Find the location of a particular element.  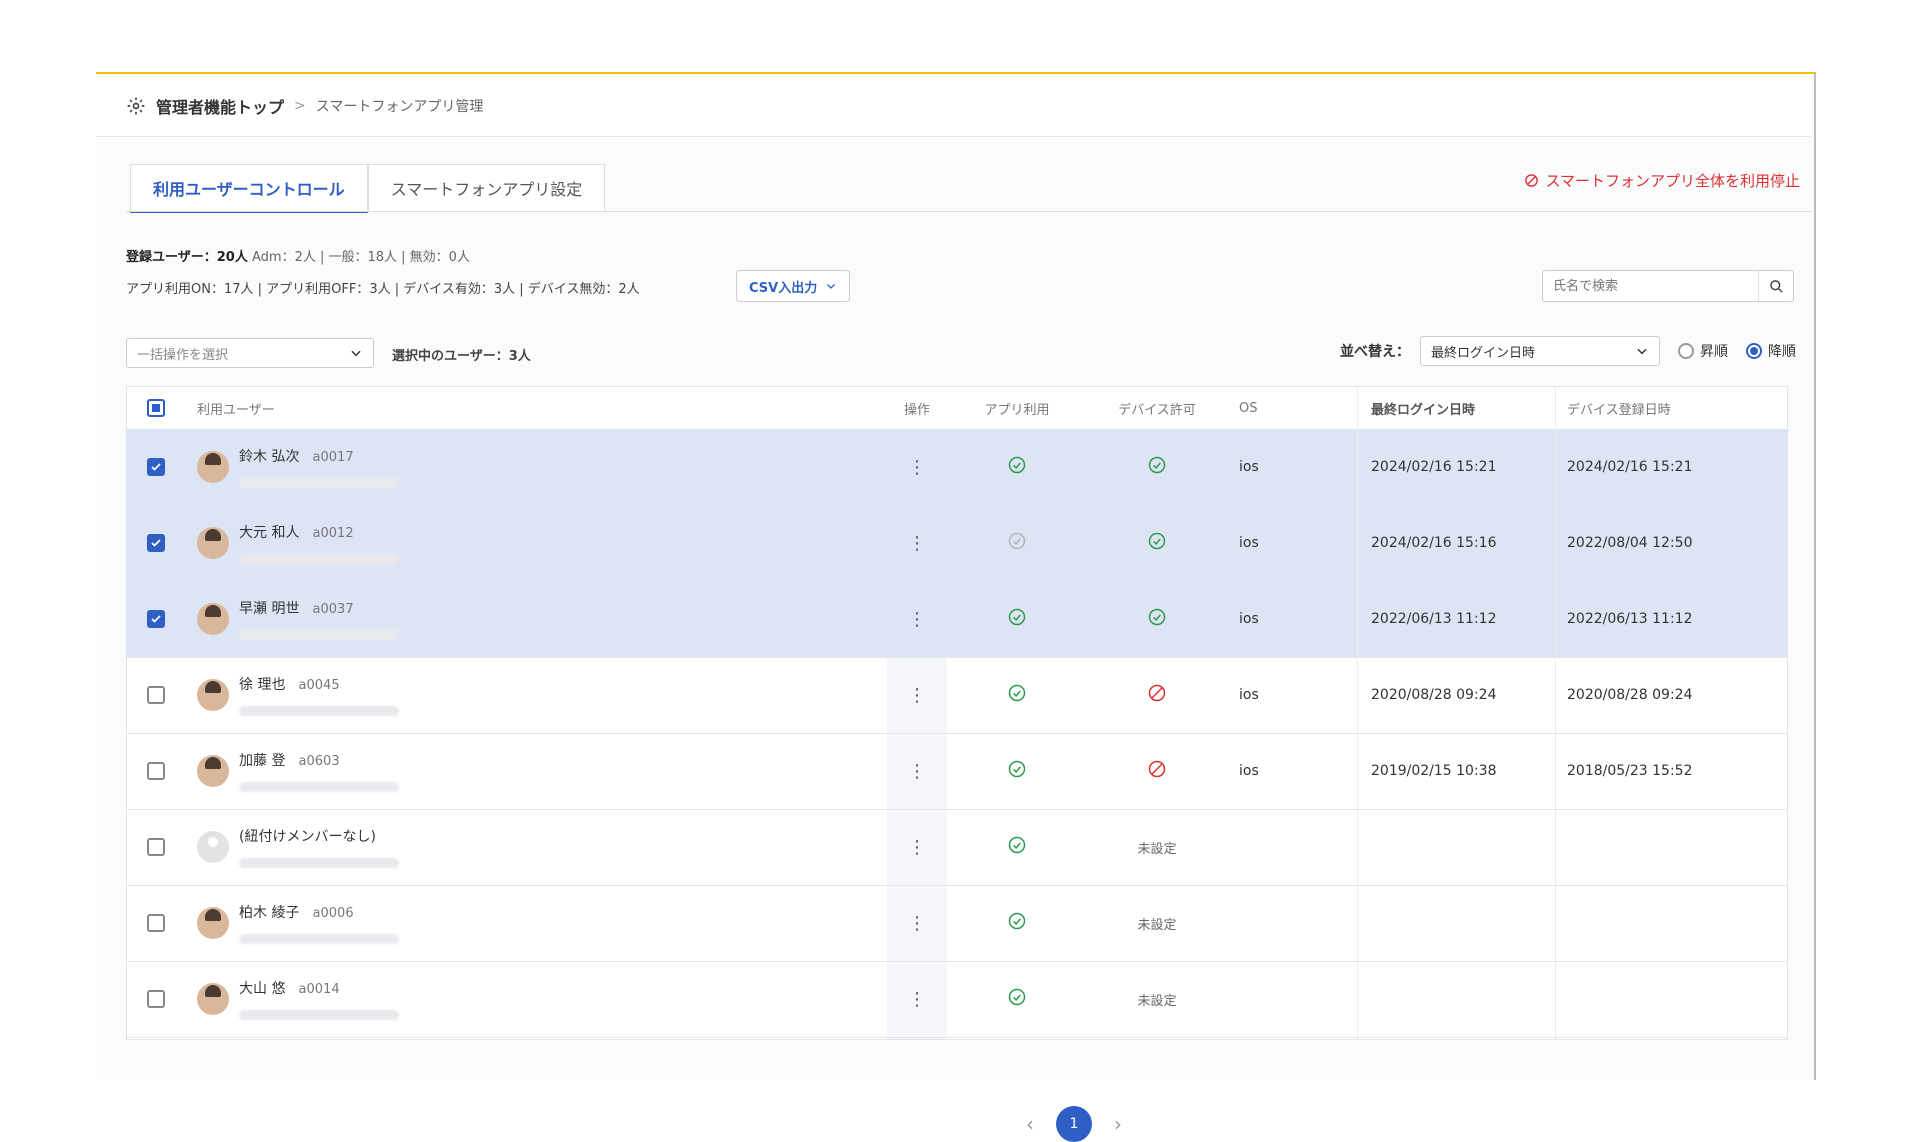

tab-app-settings: スマートフォンアプリ設定 is located at coordinates (486, 188).